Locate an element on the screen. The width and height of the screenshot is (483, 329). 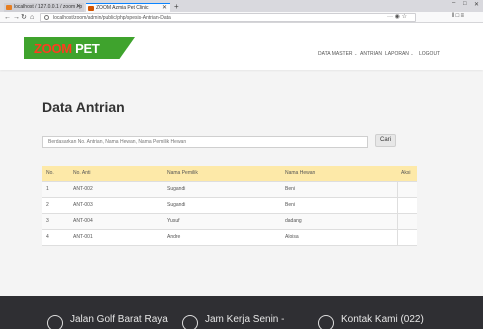
footer-address: Jalan Golf Barat Raya is located at coordinates (119, 319).